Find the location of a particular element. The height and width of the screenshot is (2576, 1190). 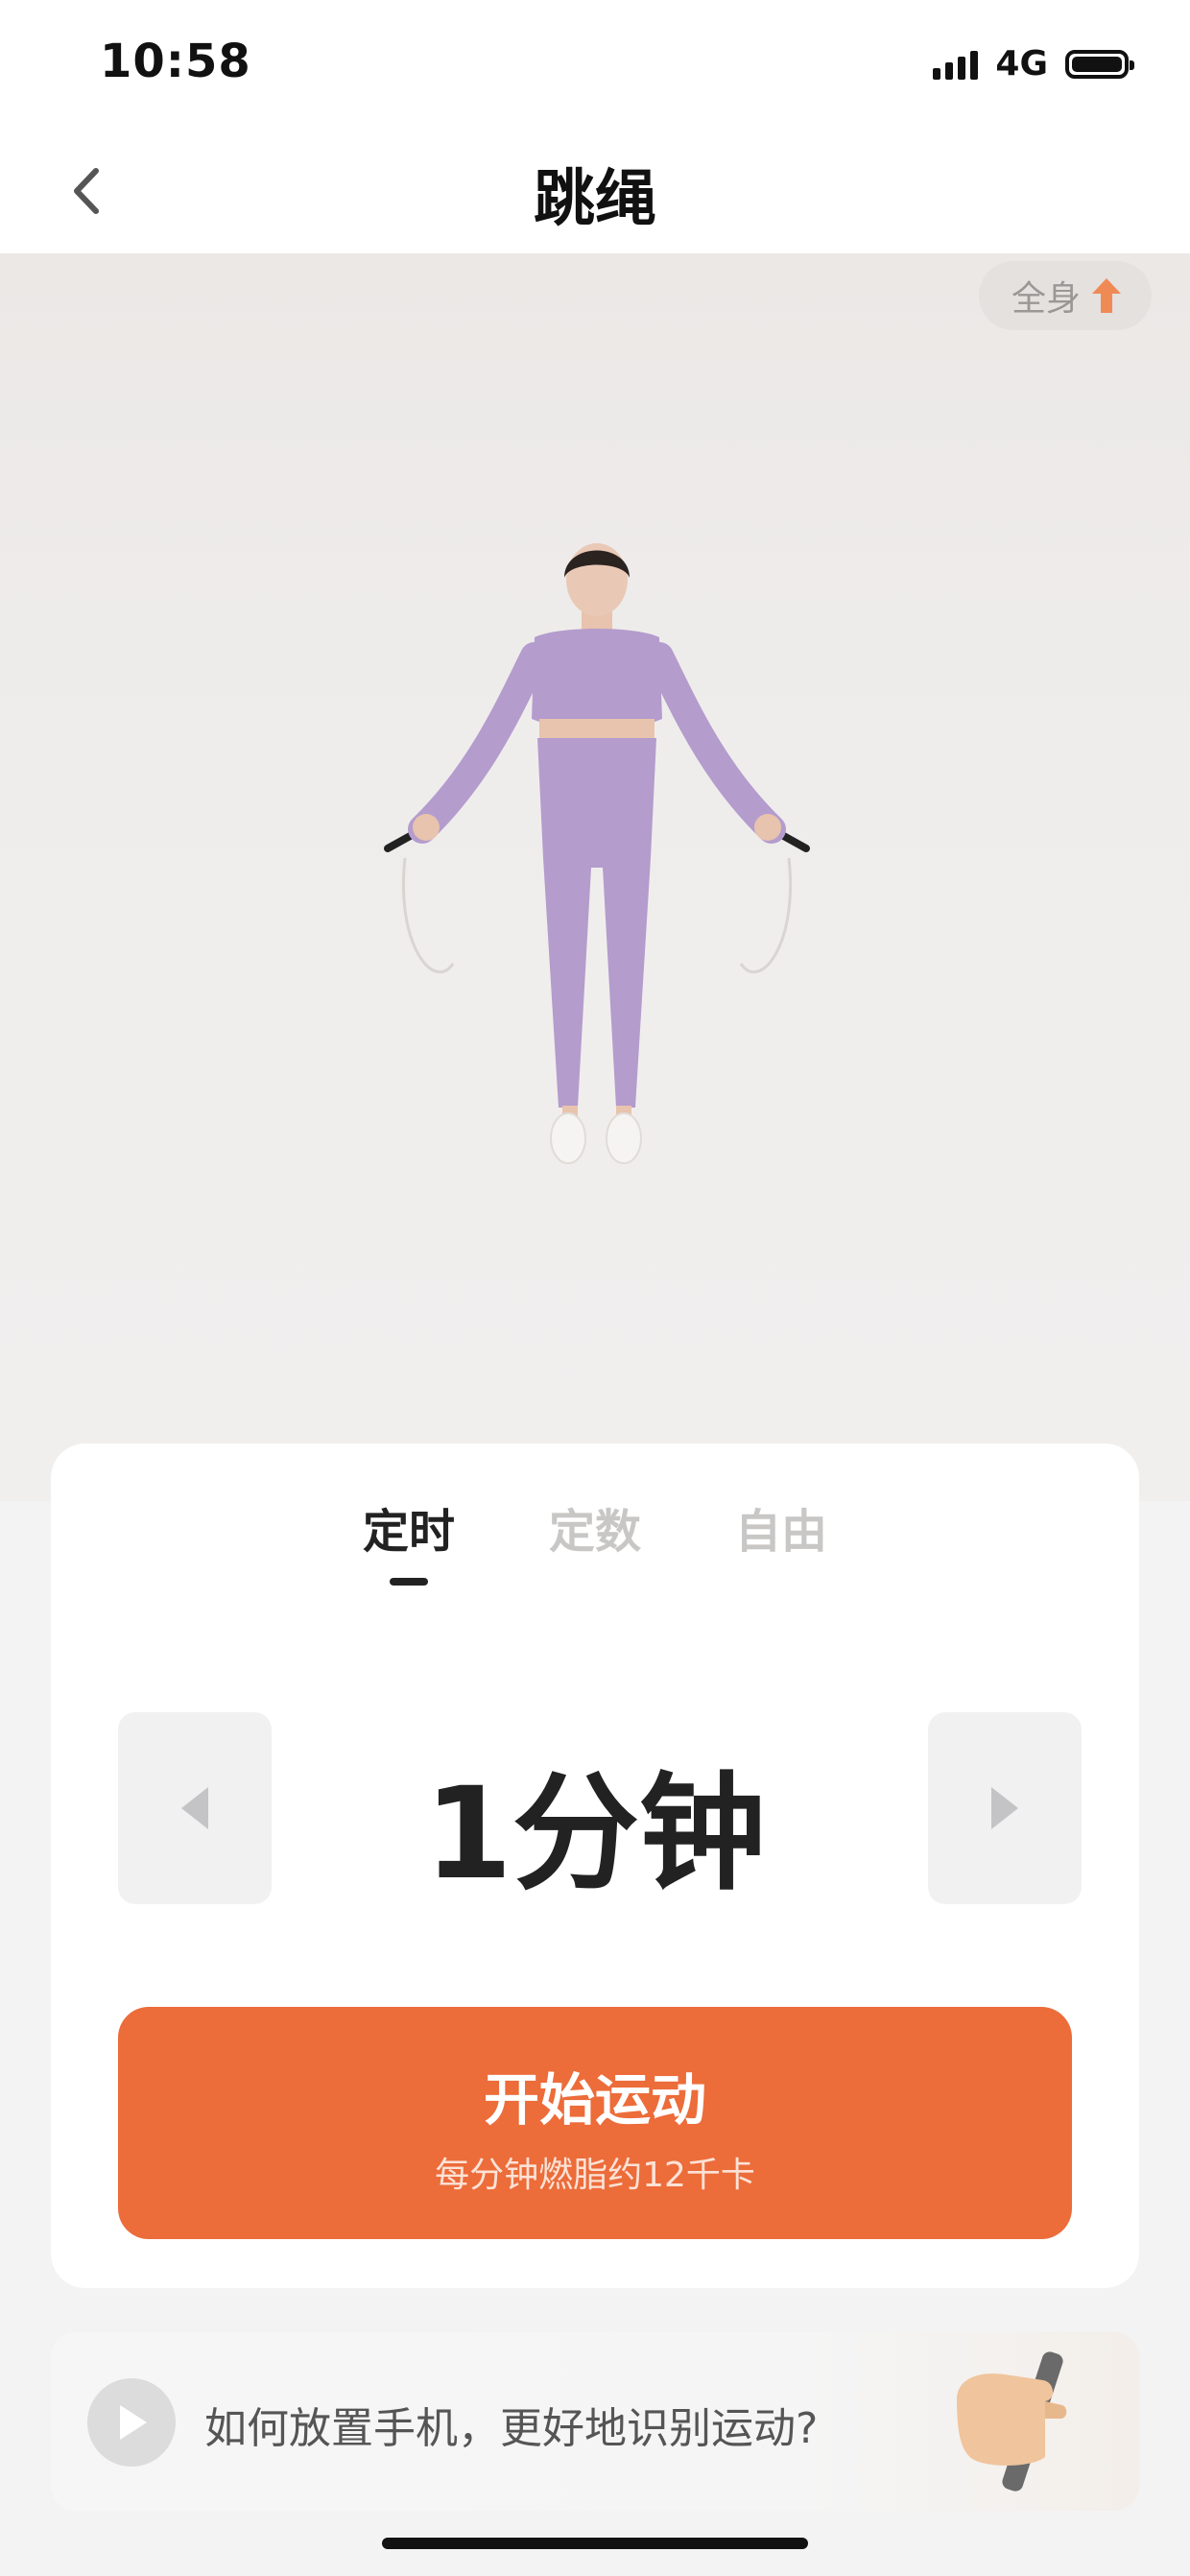

nav-bar: 跳绳 is located at coordinates (595, 193).